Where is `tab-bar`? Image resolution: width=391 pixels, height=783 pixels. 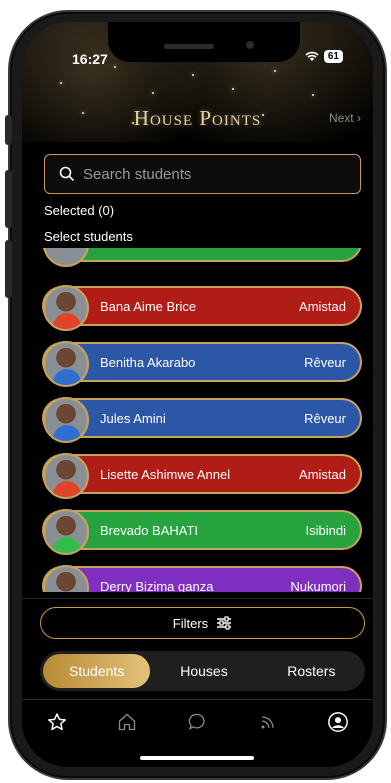
tab-bar is located at coordinates (197, 722).